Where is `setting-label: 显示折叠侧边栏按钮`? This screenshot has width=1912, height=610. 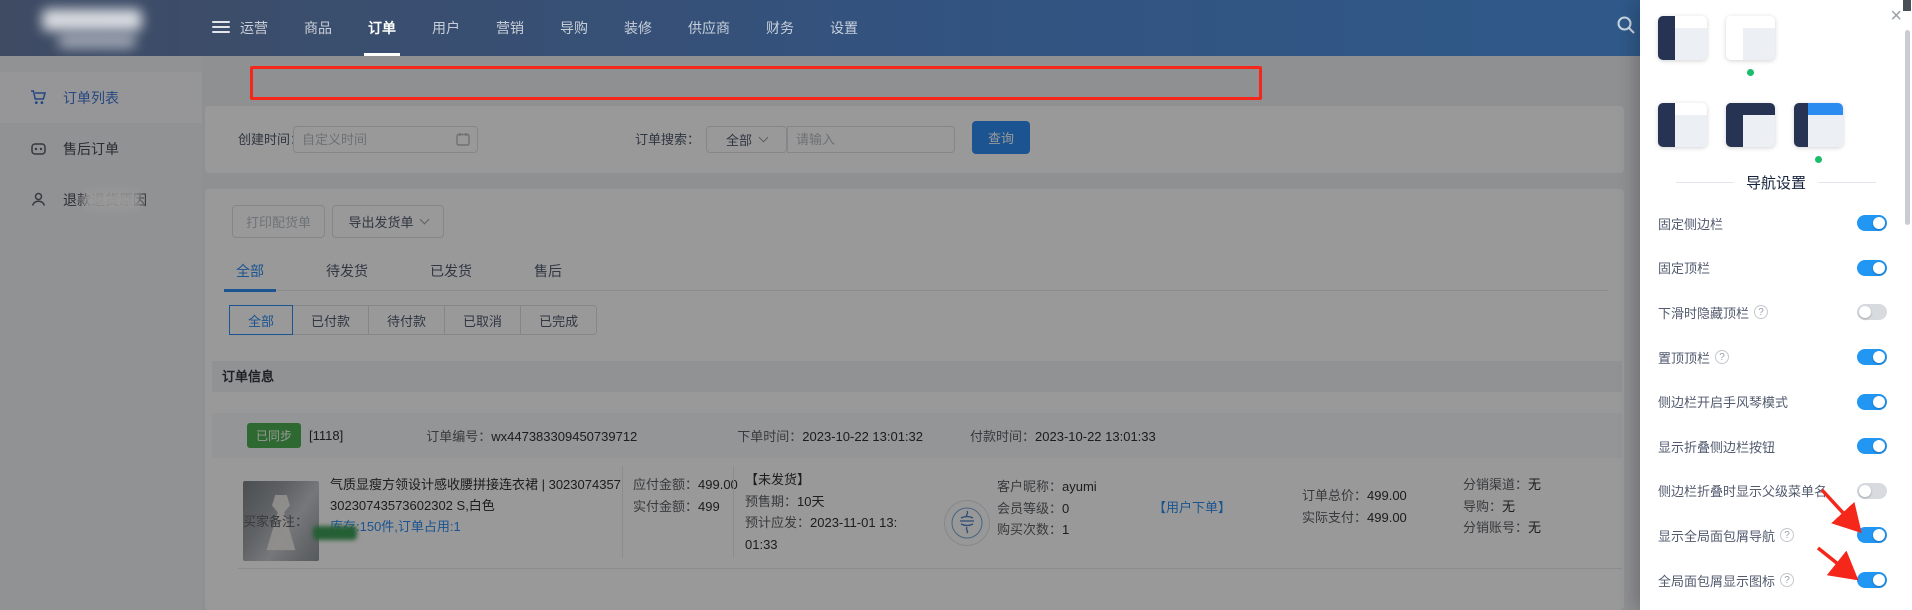
setting-label: 显示折叠侧边栏按钮 is located at coordinates (1717, 447).